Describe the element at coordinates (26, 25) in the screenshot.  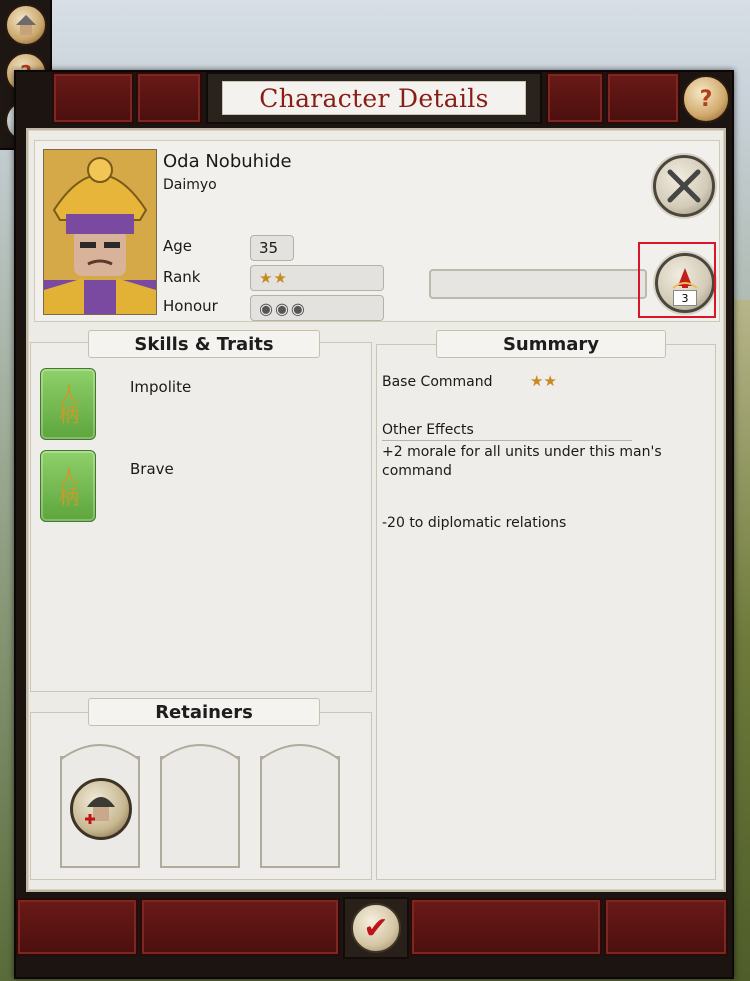
I see `general-portrait-icon` at that location.